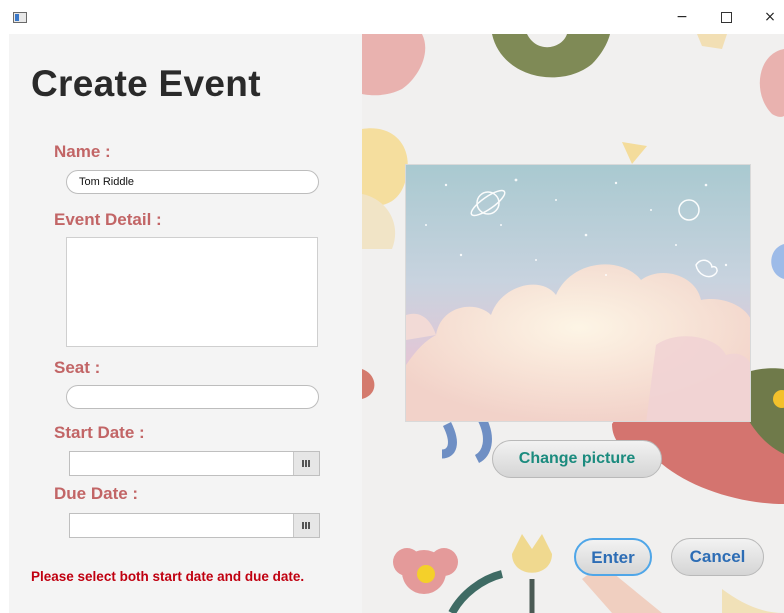  What do you see at coordinates (682, 17) in the screenshot?
I see `minimize-button: −` at bounding box center [682, 17].